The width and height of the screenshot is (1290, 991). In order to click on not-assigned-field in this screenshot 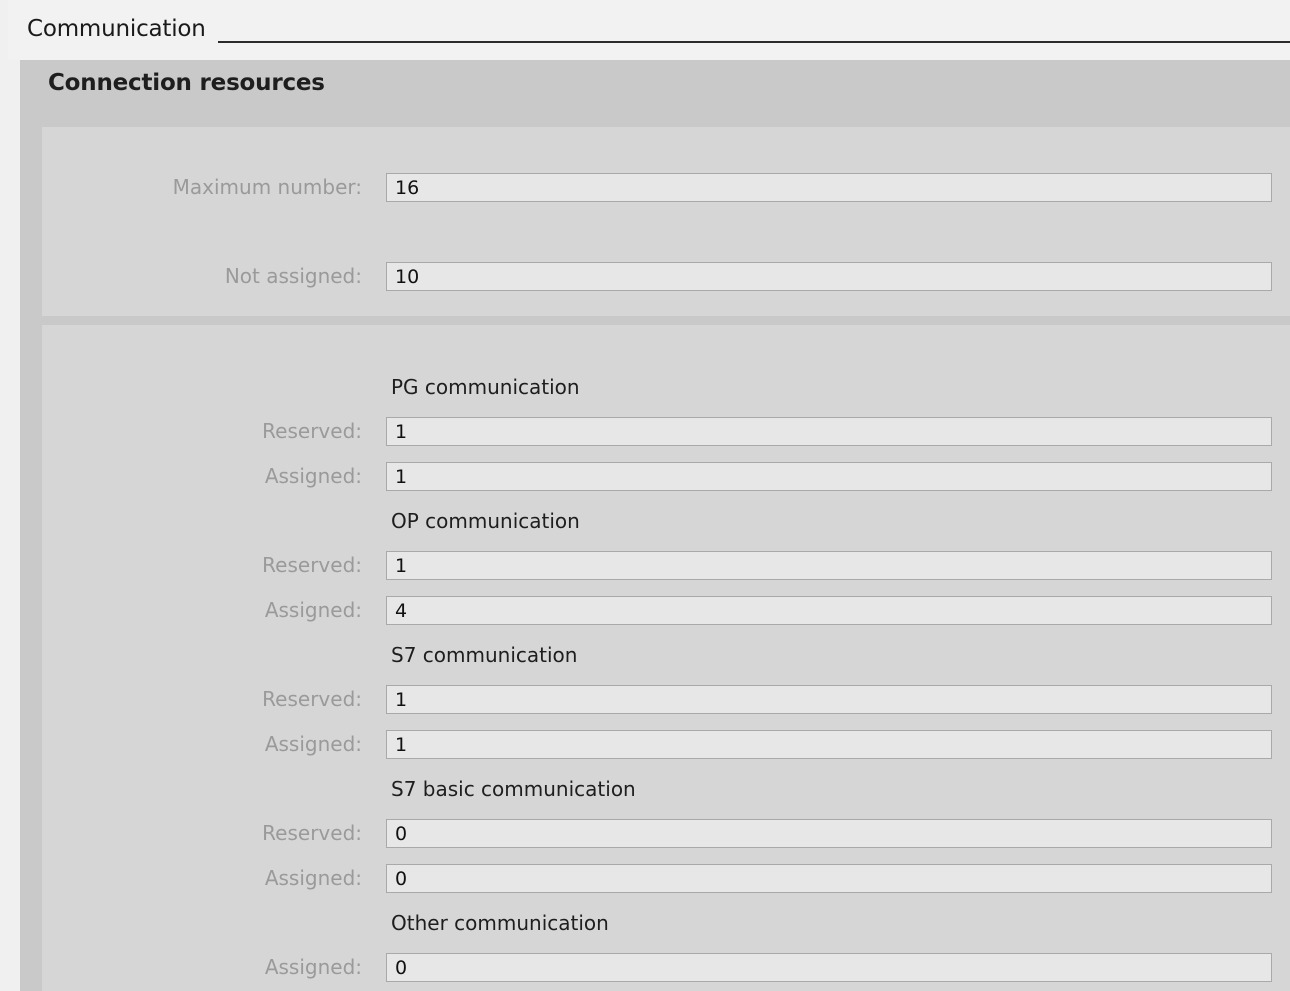, I will do `click(829, 276)`.